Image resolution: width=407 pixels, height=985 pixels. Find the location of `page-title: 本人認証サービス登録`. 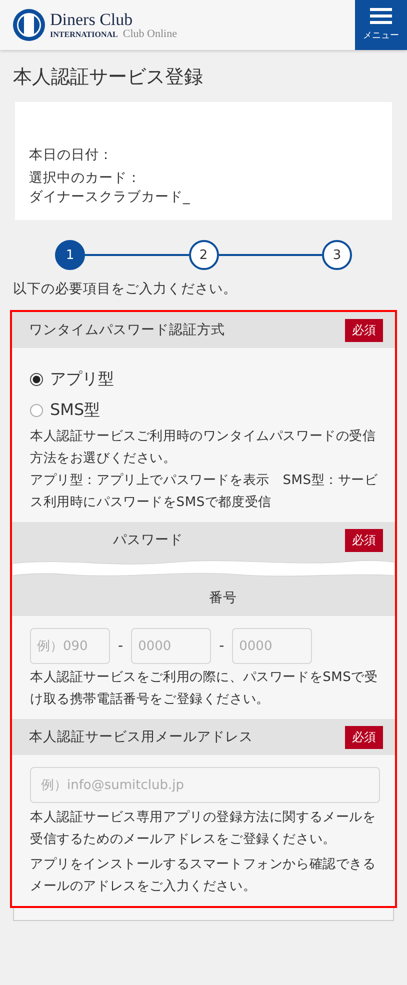

page-title: 本人認証サービス登録 is located at coordinates (108, 77).